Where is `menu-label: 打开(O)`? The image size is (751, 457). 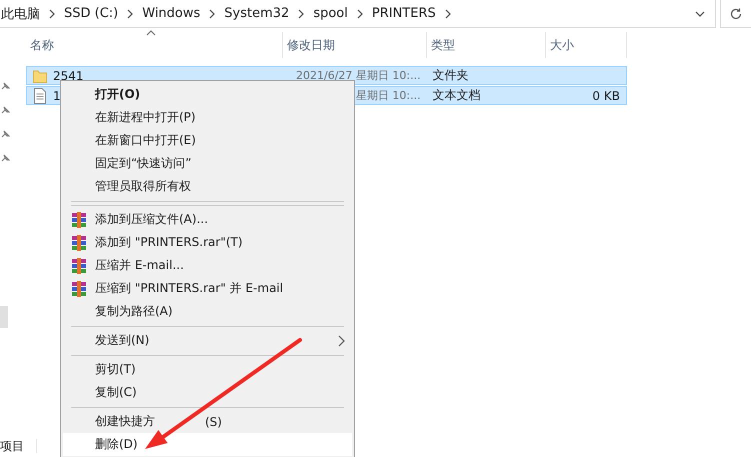
menu-label: 打开(O) is located at coordinates (117, 94).